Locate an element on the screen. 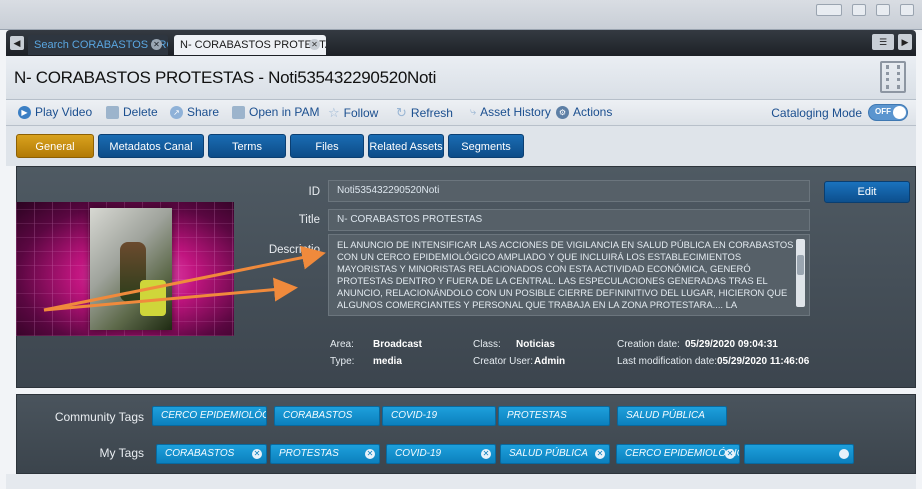 The width and height of the screenshot is (922, 489). tab-scroll-right-icon: ▶ is located at coordinates (905, 42).